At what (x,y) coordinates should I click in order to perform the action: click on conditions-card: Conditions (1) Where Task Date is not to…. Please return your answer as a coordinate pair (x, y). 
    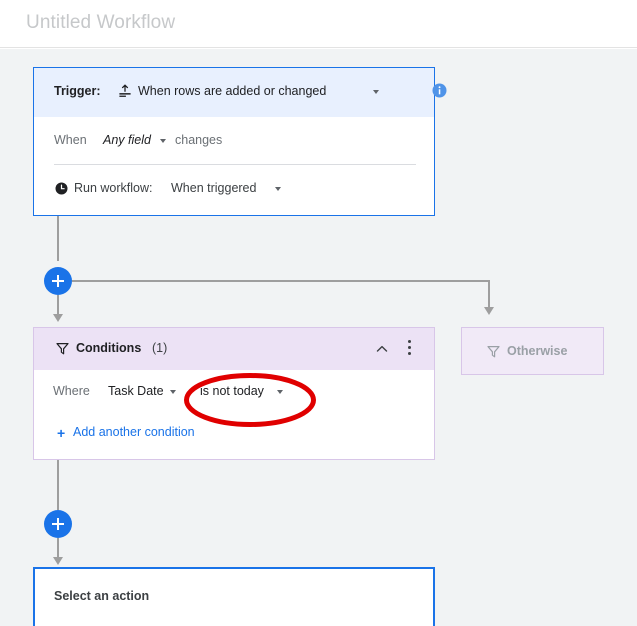
    Looking at the image, I should click on (234, 393).